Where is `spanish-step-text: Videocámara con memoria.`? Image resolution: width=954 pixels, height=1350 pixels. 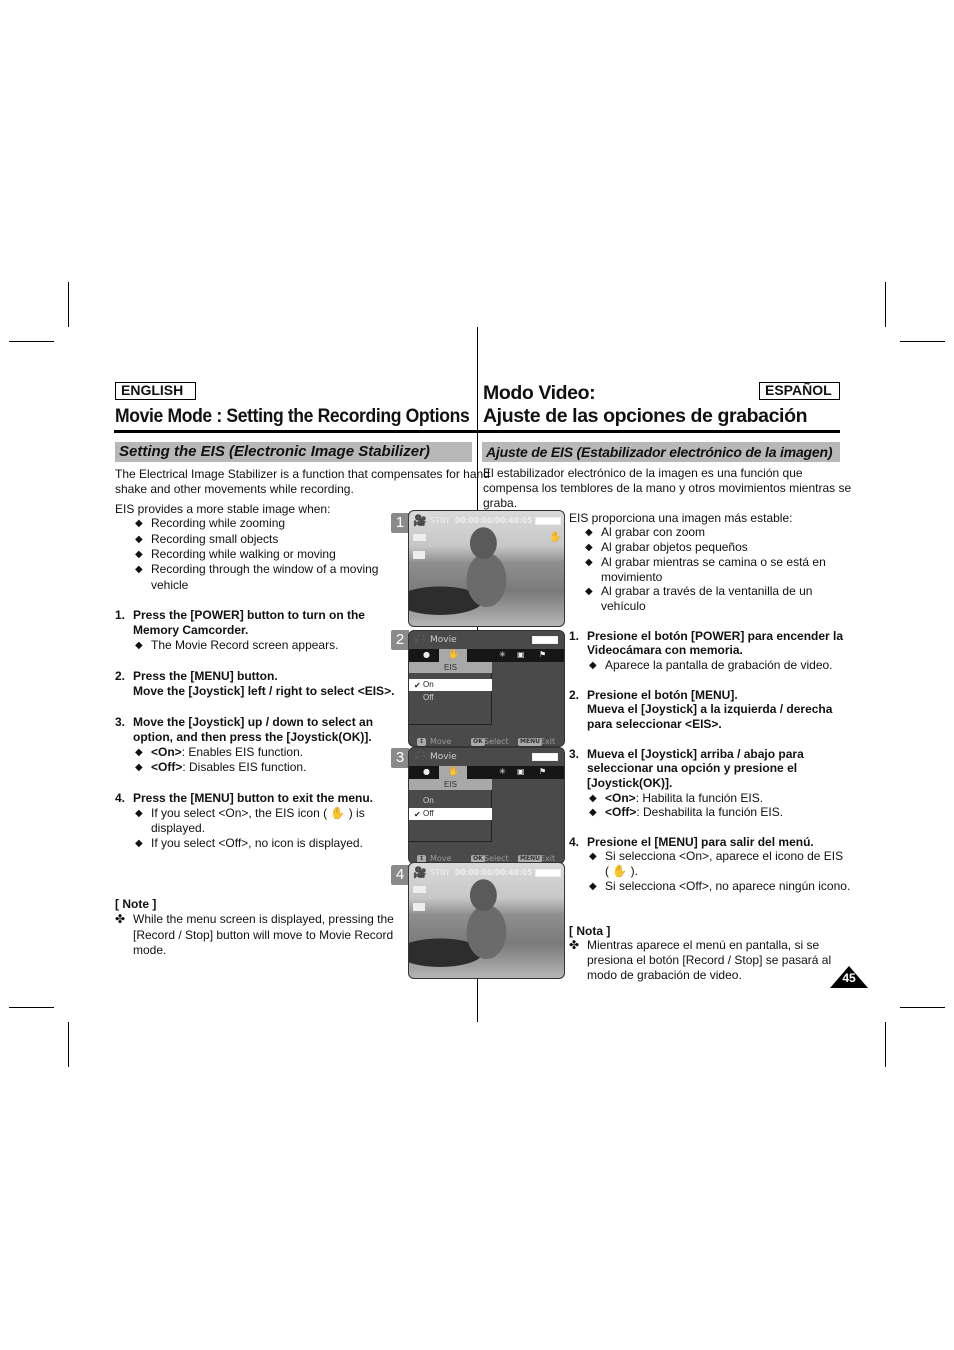
spanish-step-text: Videocámara con memoria. is located at coordinates (665, 650).